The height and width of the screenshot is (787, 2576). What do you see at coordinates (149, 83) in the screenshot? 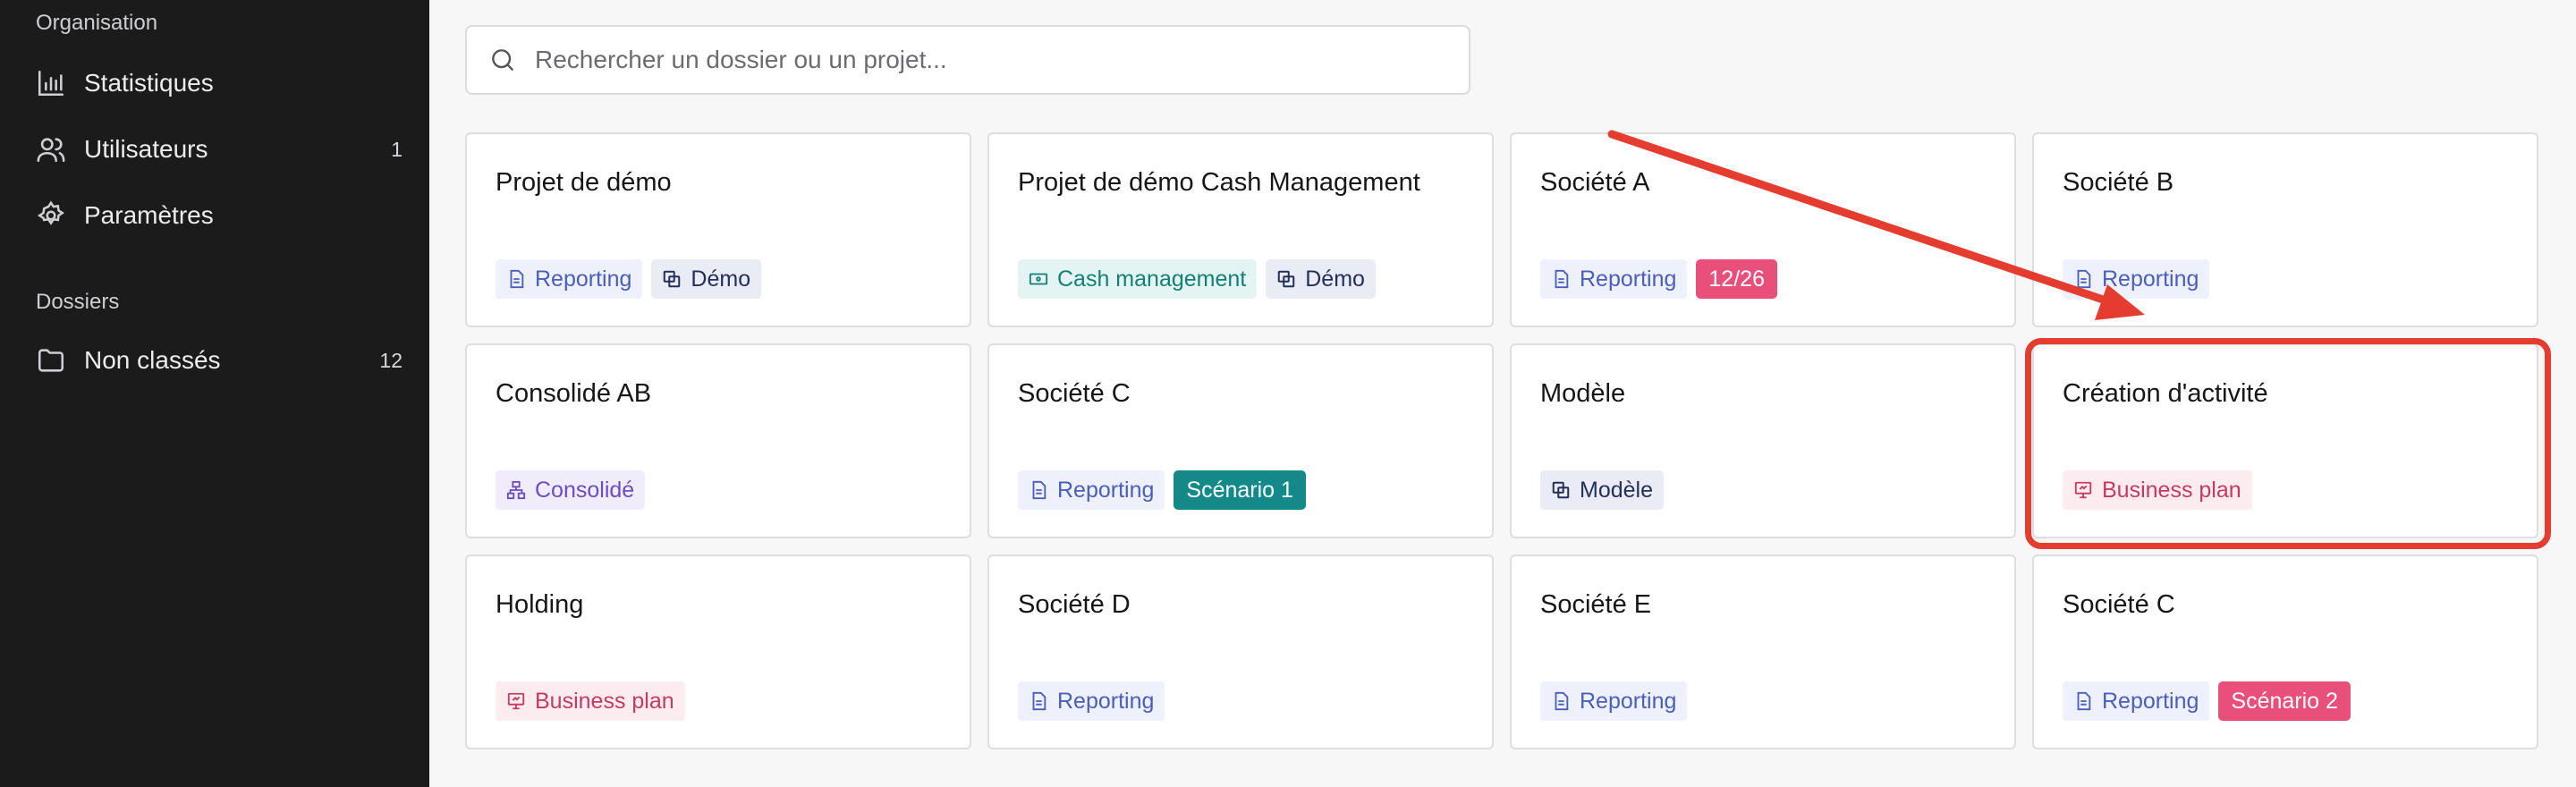
I see `sidebar-item-label: Statistiques` at bounding box center [149, 83].